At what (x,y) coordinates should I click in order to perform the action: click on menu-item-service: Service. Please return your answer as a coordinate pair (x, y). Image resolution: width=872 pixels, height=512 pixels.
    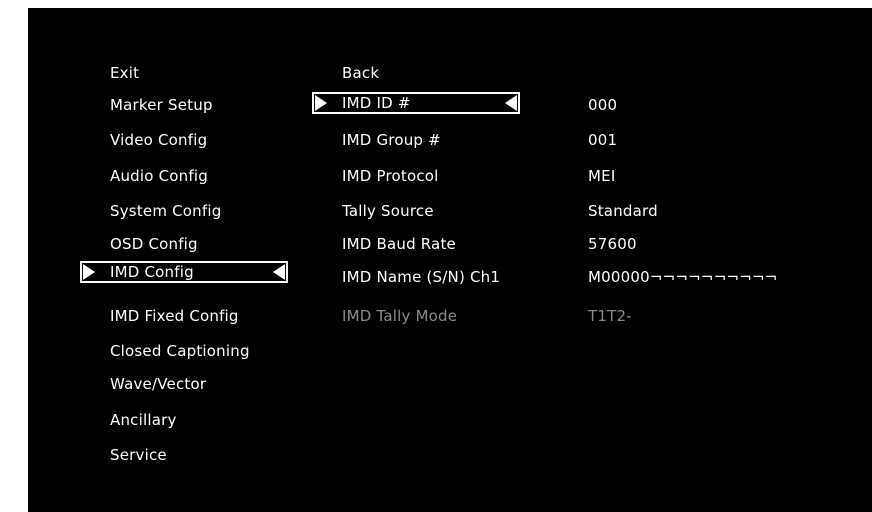
    Looking at the image, I should click on (138, 455).